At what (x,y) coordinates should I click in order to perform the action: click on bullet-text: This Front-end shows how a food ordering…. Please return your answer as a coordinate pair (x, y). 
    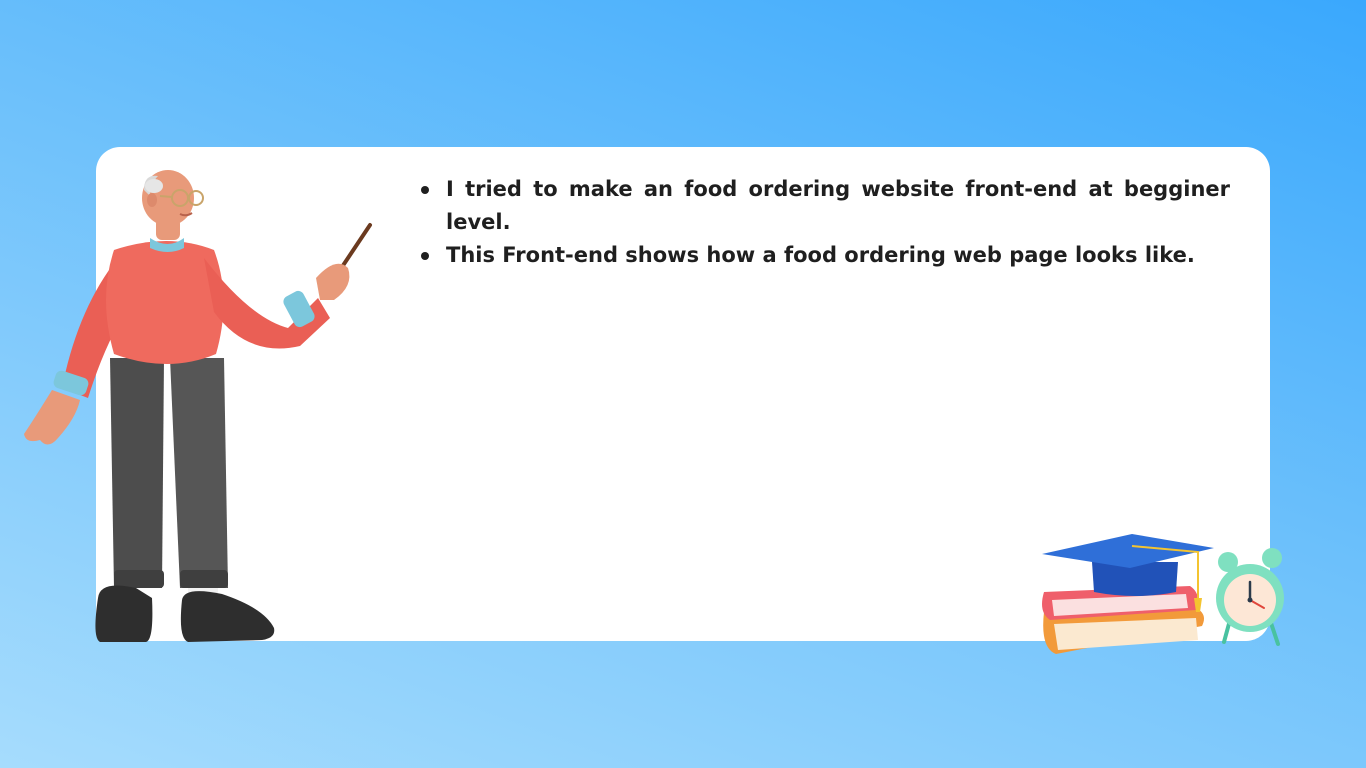
    Looking at the image, I should click on (820, 255).